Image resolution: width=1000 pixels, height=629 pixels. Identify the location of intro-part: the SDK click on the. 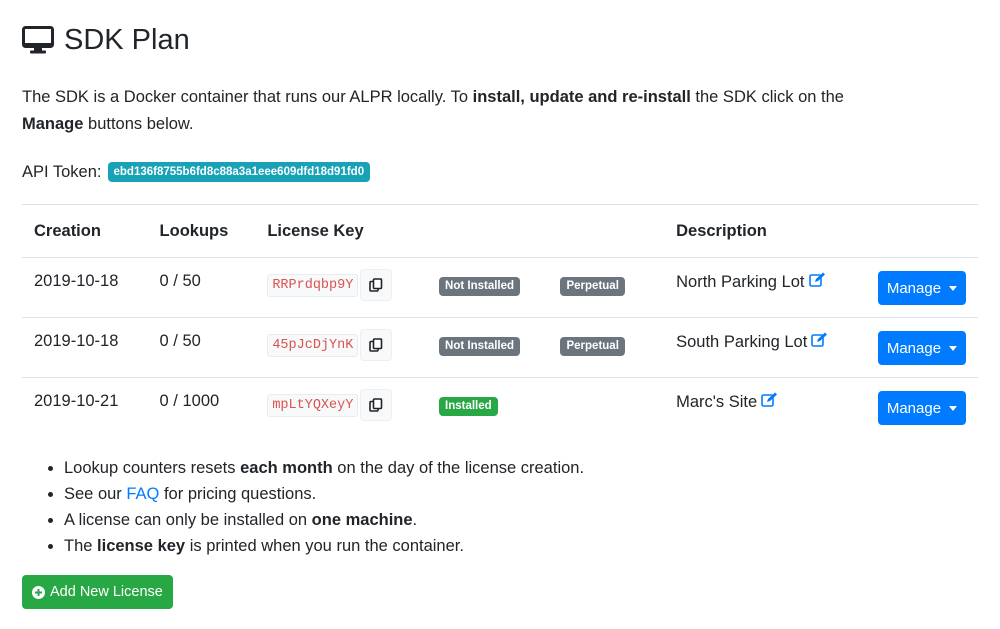
(767, 97).